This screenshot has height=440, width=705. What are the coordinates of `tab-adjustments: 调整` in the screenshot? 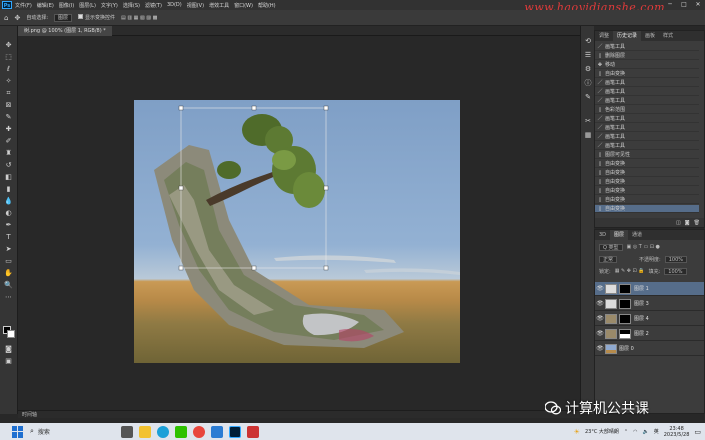 It's located at (604, 36).